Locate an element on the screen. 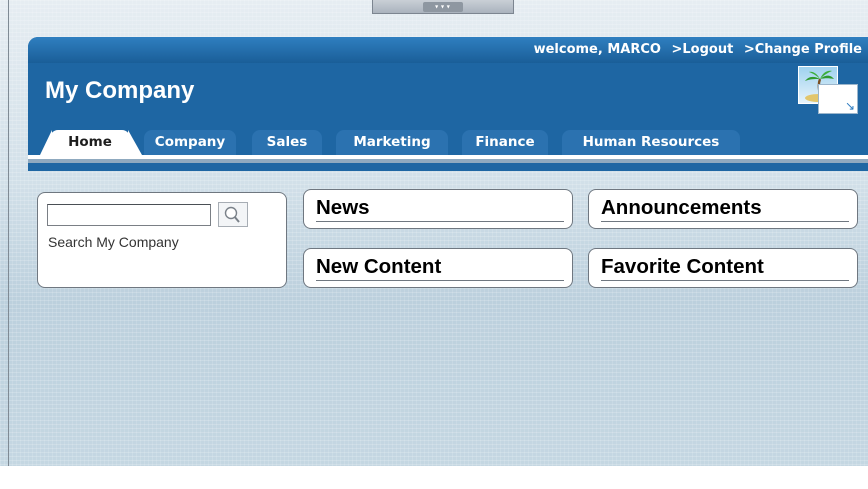 This screenshot has width=868, height=489. new-content-portlet: New Content is located at coordinates (438, 268).